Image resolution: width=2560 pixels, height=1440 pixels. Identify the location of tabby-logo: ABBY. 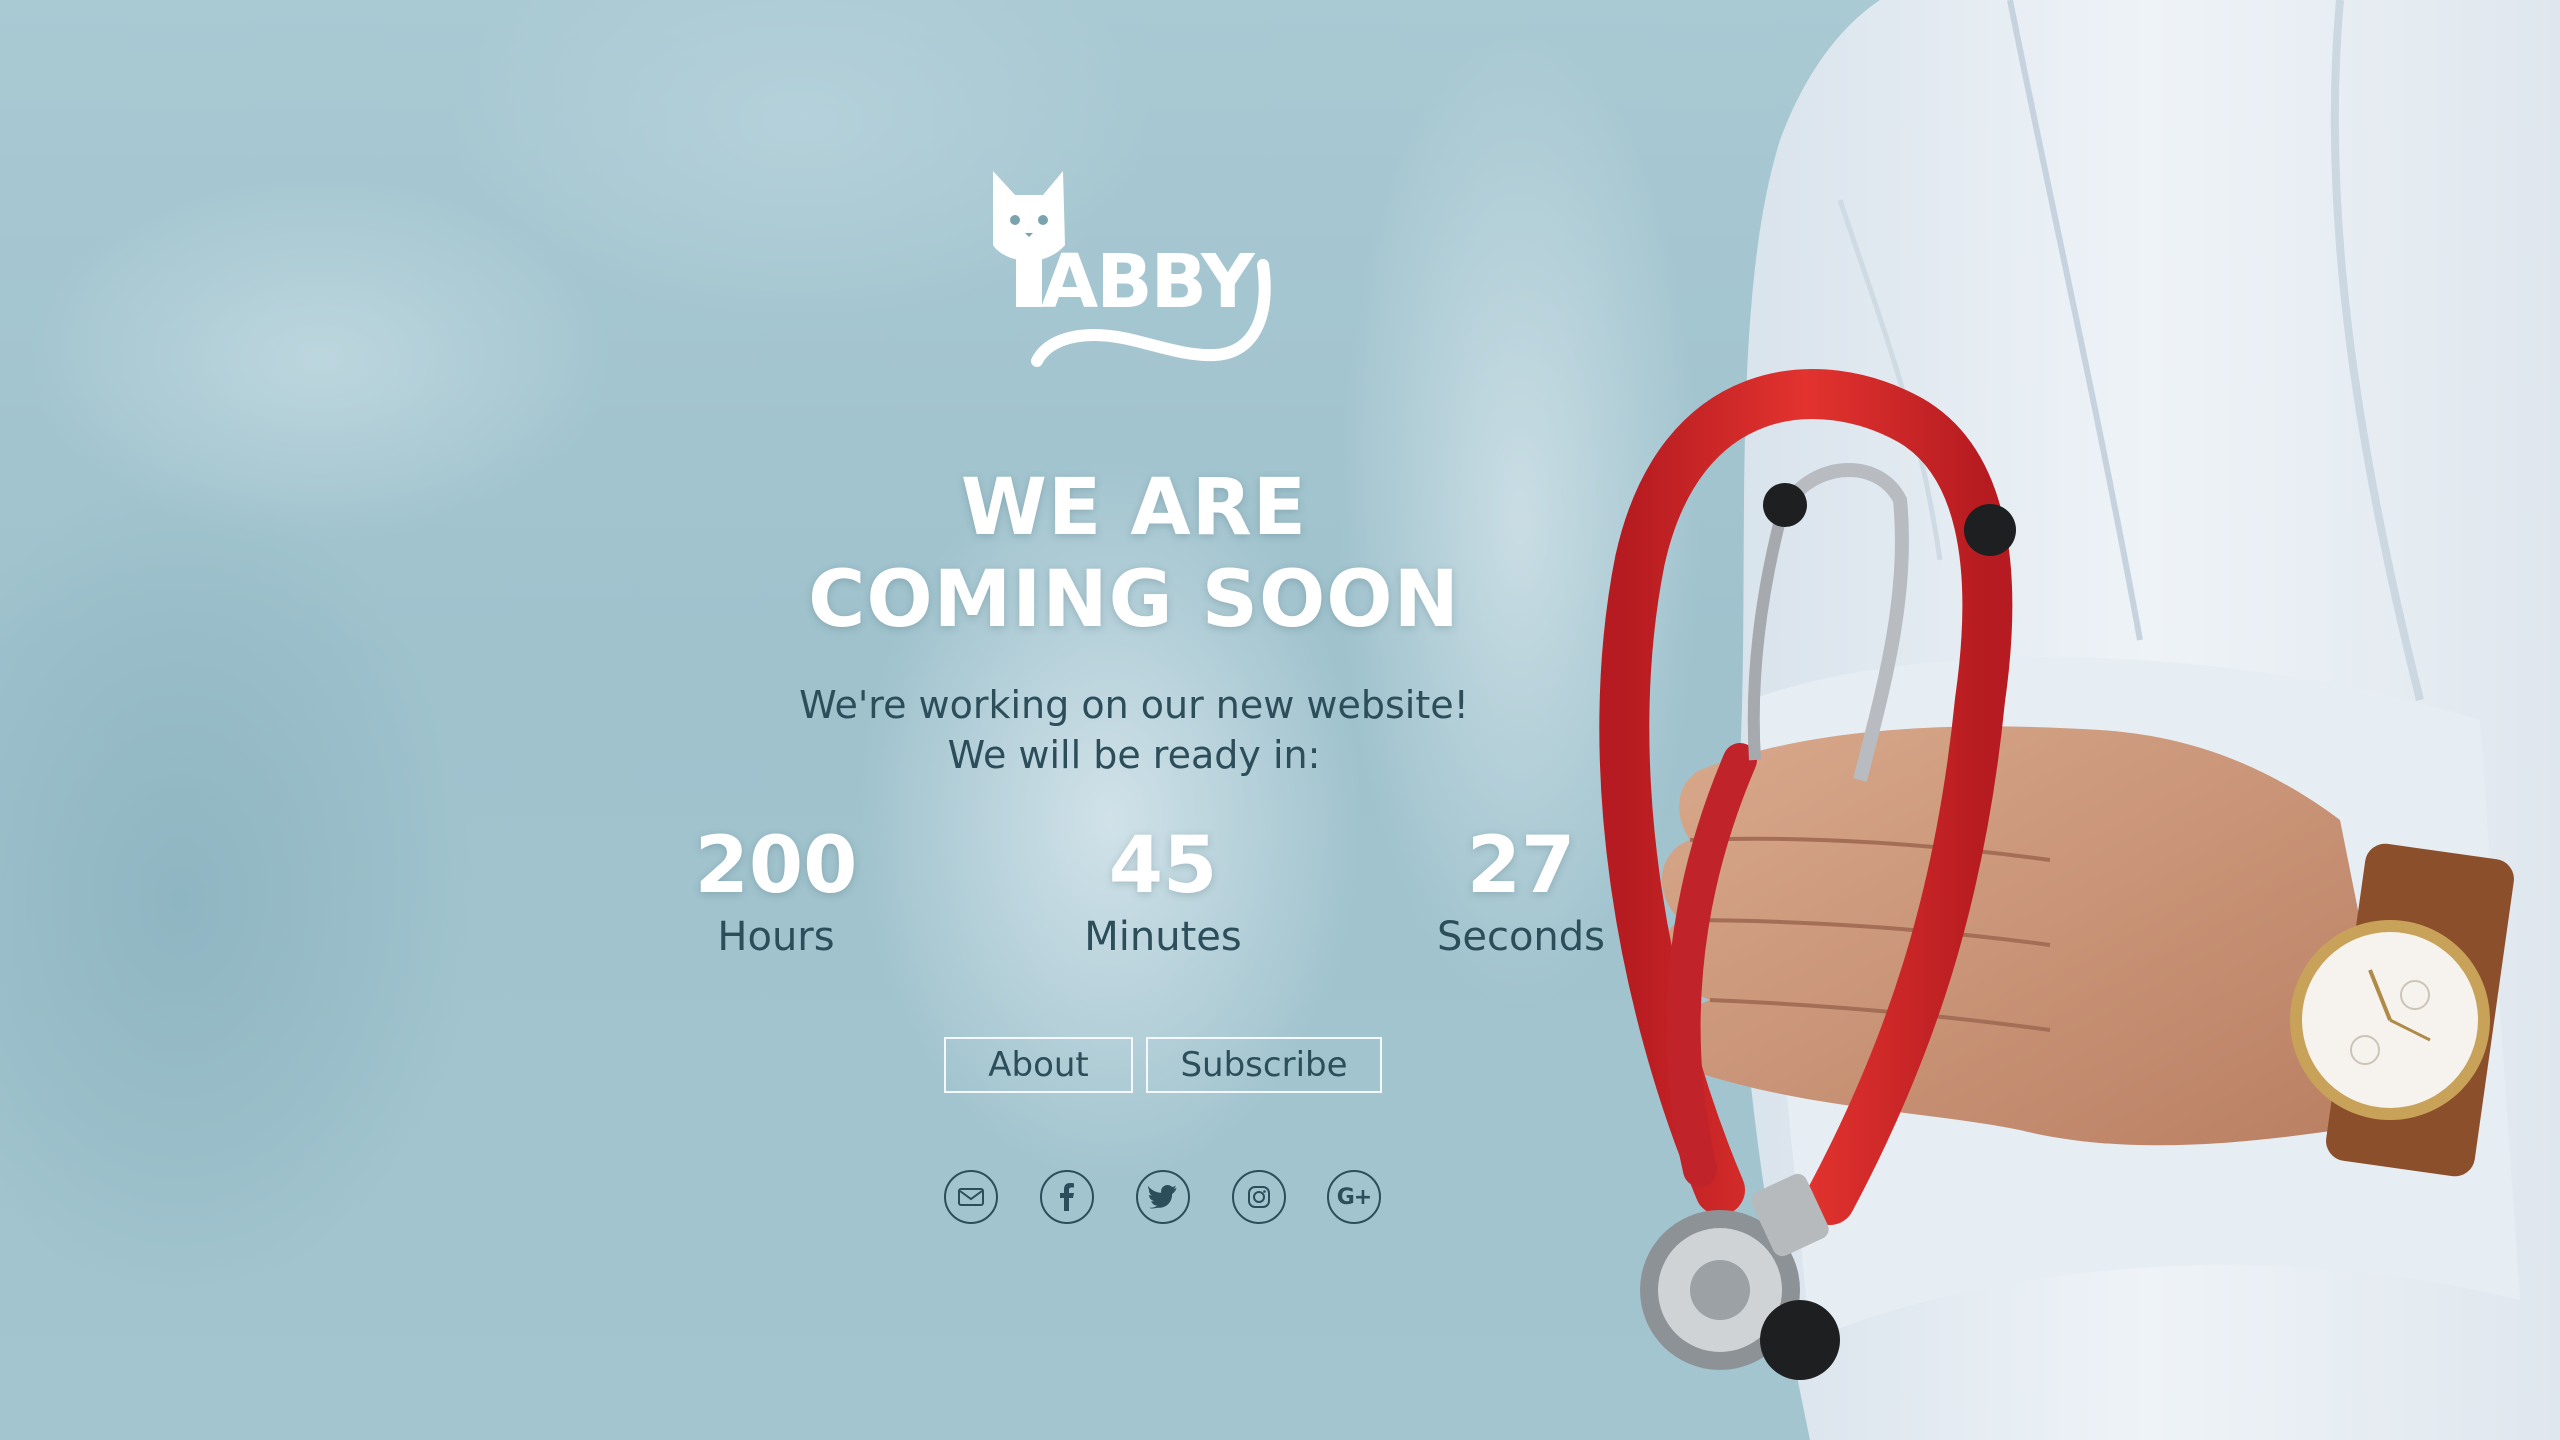
(1132, 269).